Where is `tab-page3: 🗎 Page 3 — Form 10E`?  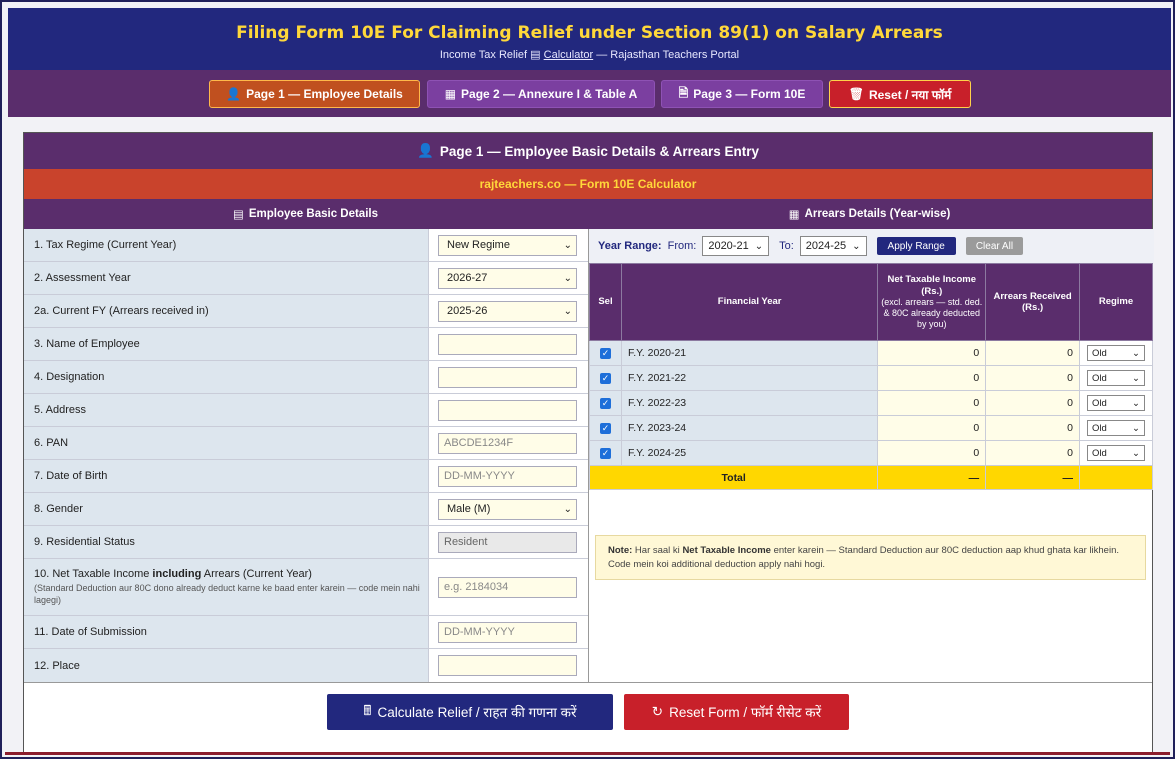 tab-page3: 🗎 Page 3 — Form 10E is located at coordinates (742, 94).